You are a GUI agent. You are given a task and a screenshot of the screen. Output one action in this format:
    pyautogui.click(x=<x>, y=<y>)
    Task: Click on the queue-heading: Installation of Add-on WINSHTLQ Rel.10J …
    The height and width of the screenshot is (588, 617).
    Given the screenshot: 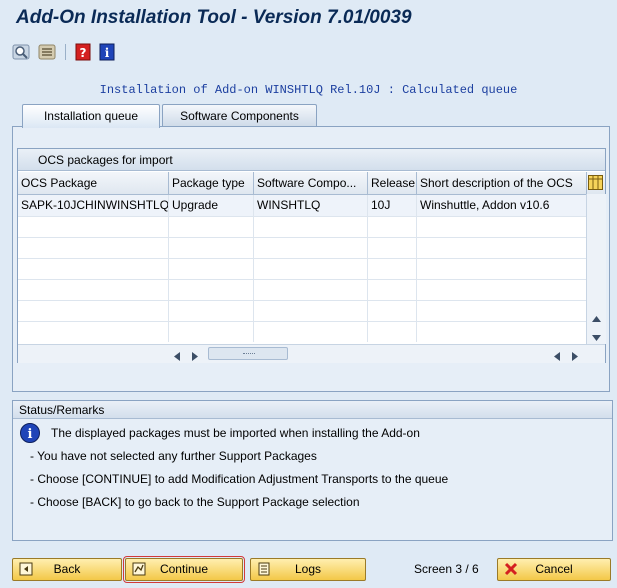 What is the action you would take?
    pyautogui.click(x=308, y=90)
    